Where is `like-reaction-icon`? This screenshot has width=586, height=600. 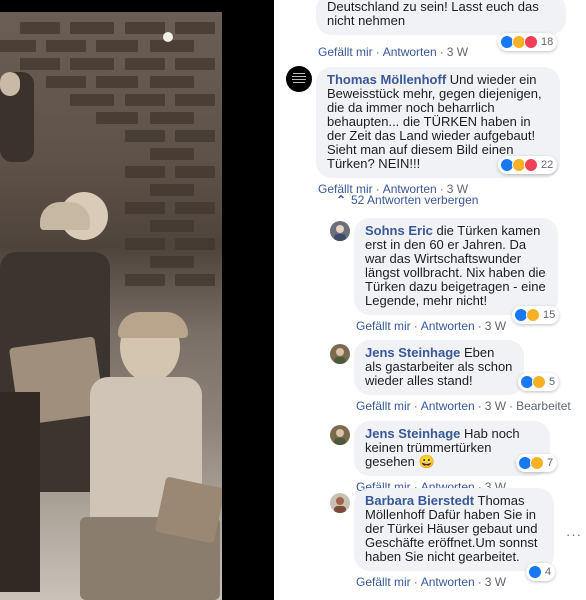
like-reaction-icon is located at coordinates (535, 572).